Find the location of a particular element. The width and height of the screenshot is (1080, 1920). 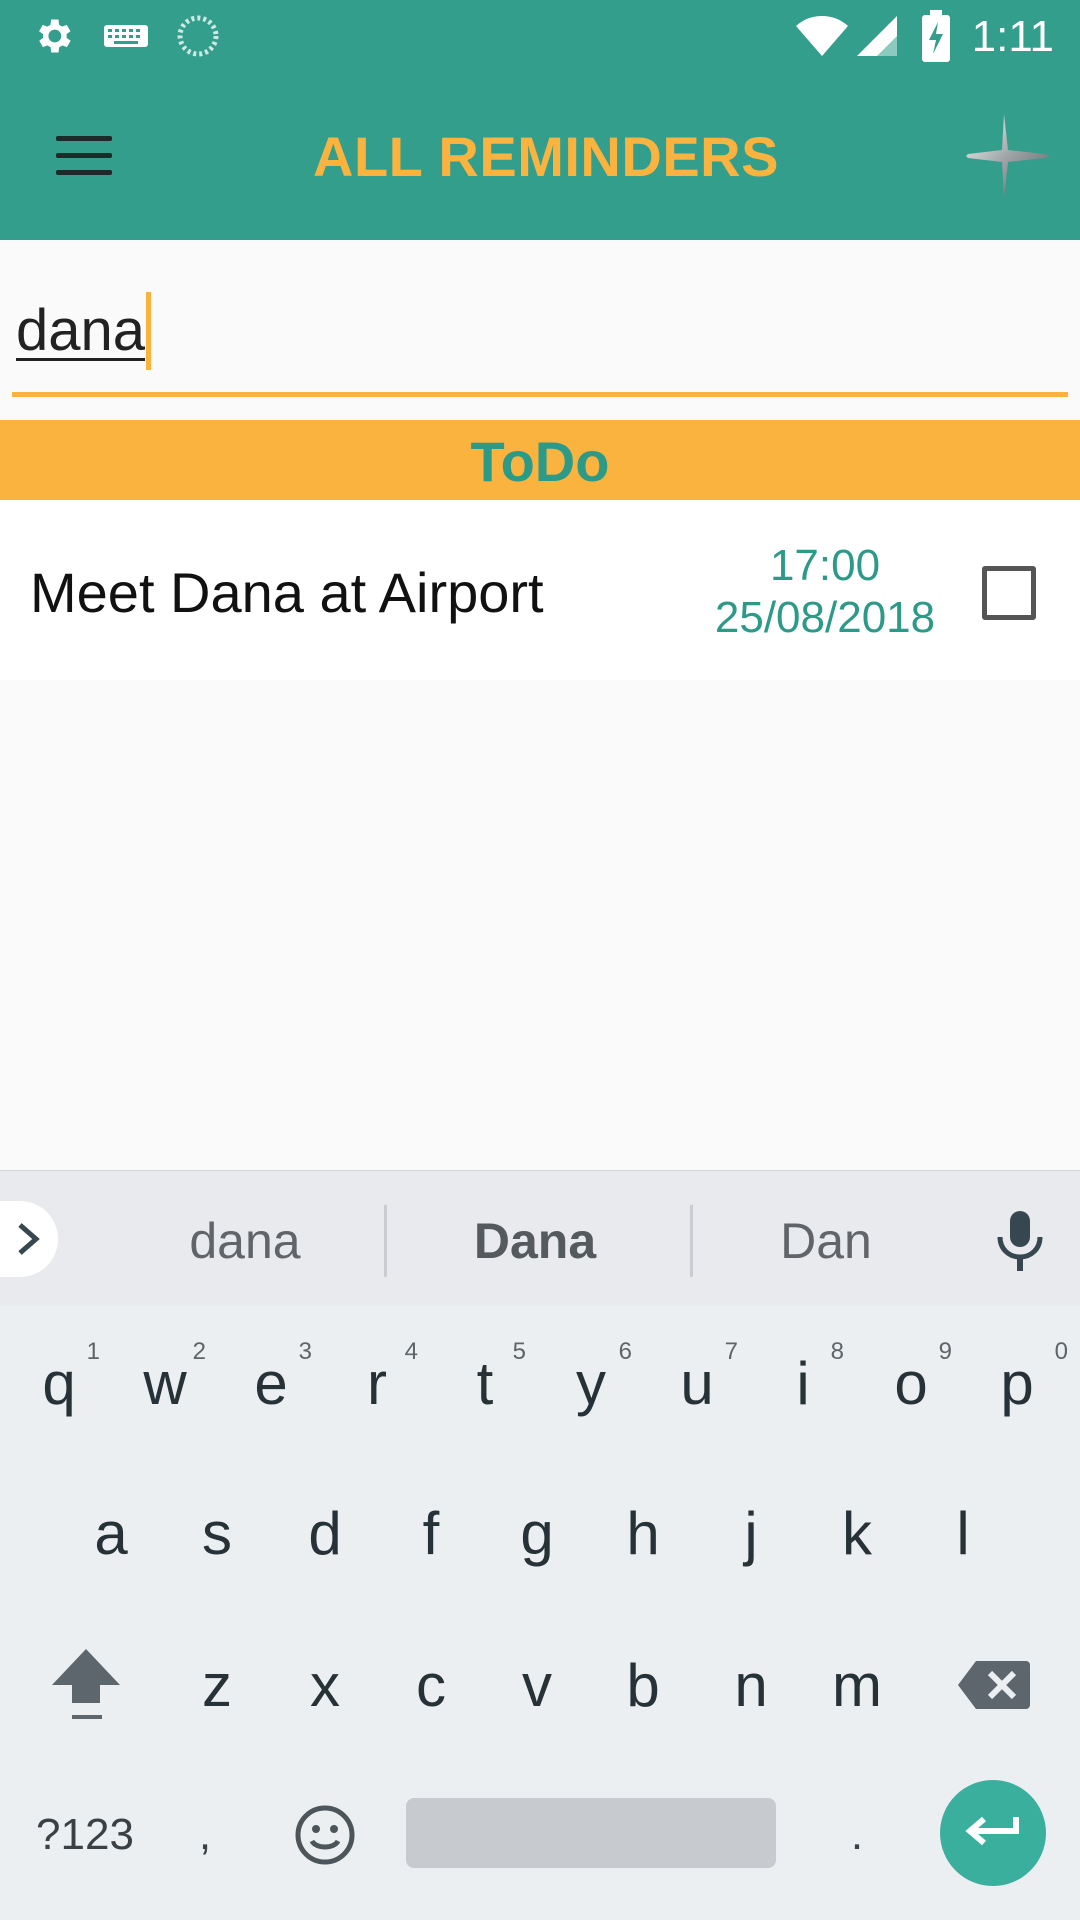

microphone-icon is located at coordinates (1020, 1241).